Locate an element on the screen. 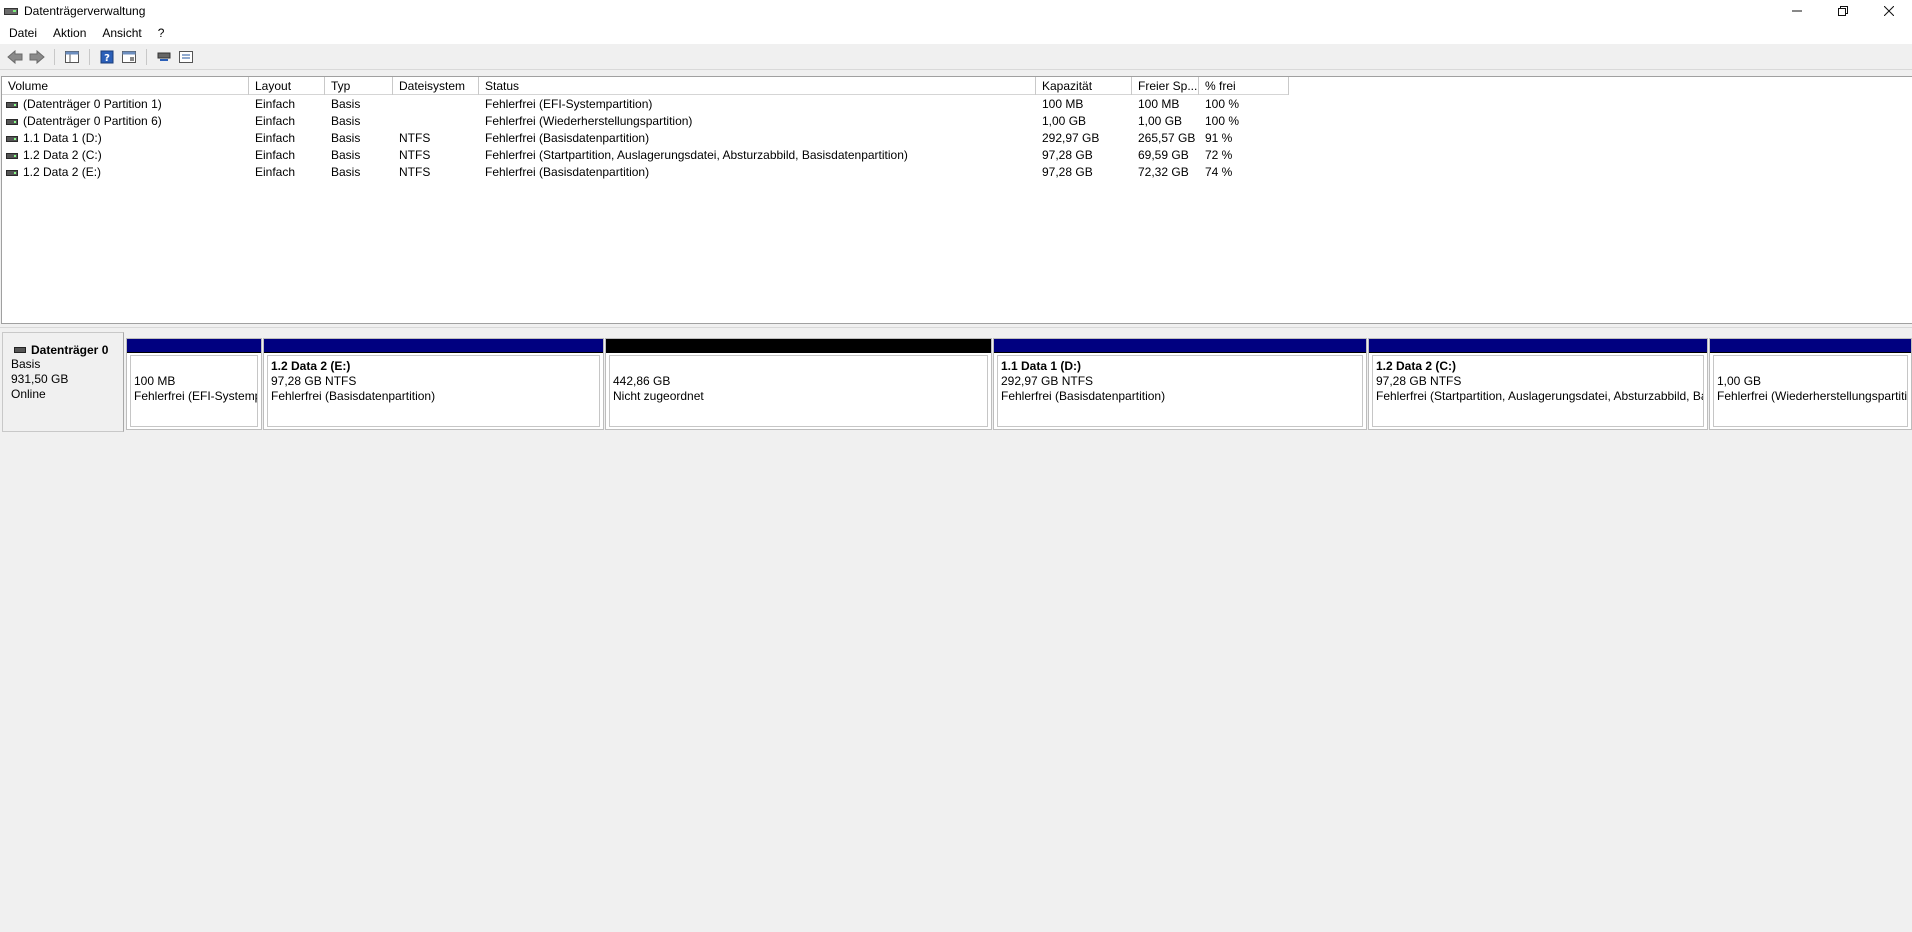 The image size is (1912, 932). cell-prozent-frei: 91 % is located at coordinates (1219, 138).